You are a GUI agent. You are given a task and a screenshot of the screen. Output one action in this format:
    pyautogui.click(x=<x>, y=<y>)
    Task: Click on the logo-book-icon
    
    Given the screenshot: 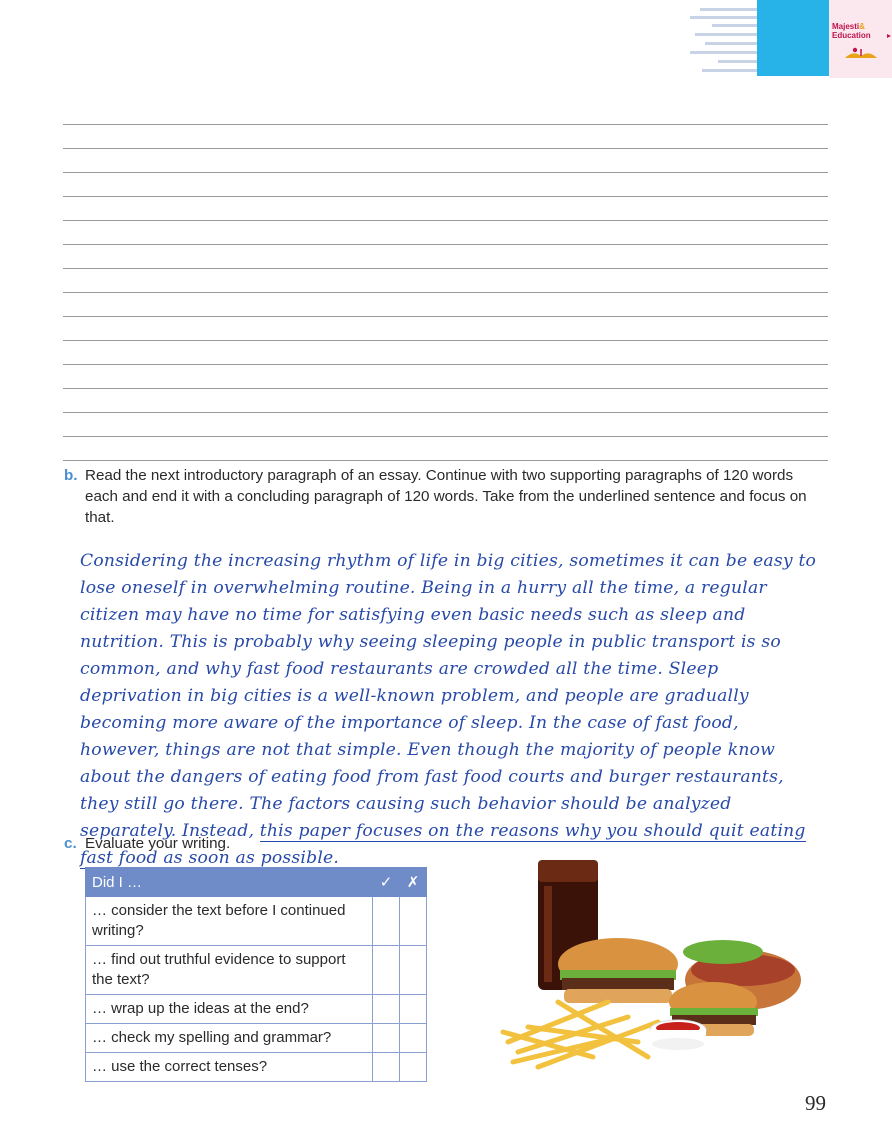 What is the action you would take?
    pyautogui.click(x=861, y=52)
    